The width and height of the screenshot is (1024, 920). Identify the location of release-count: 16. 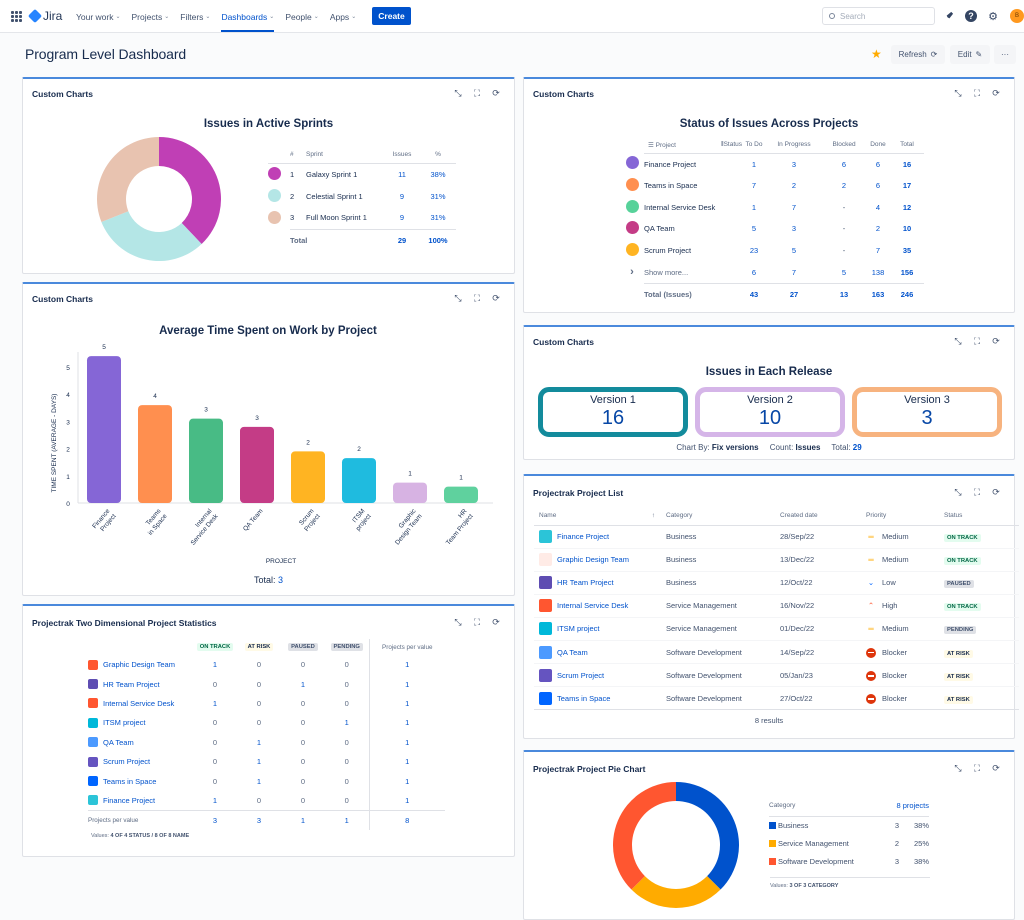
(613, 418).